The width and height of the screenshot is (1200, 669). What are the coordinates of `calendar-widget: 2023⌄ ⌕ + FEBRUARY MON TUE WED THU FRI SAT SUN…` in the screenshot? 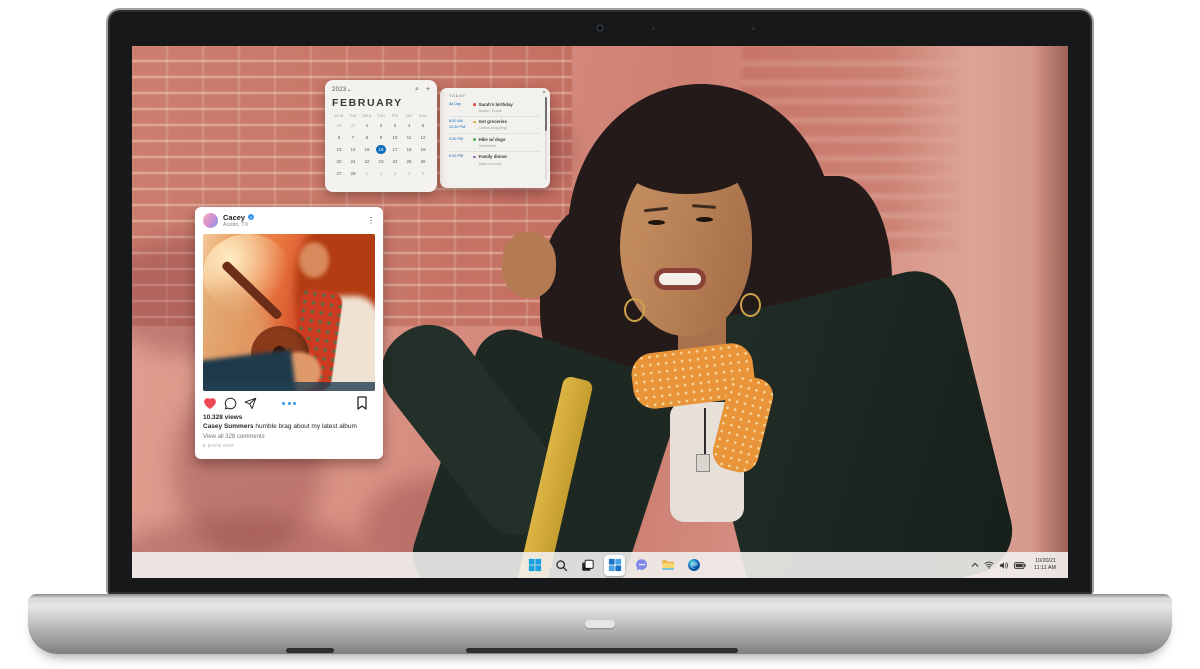 It's located at (381, 136).